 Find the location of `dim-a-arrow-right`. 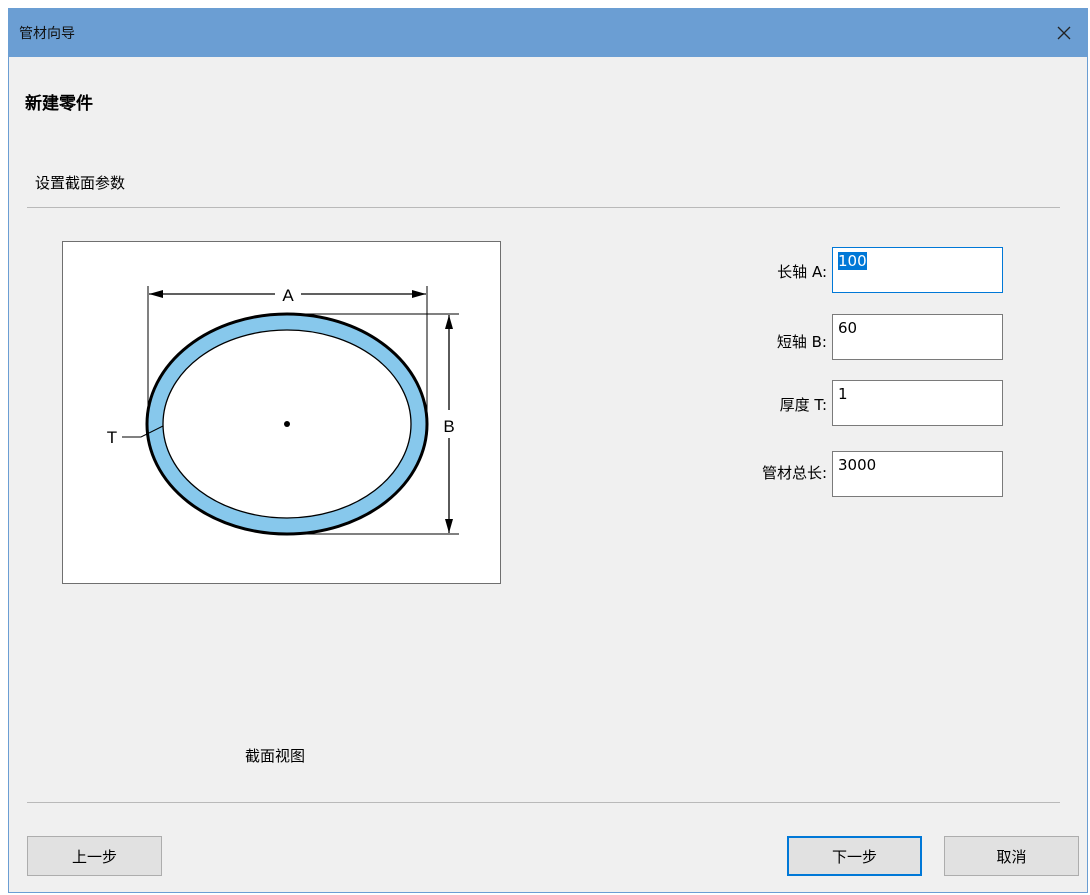

dim-a-arrow-right is located at coordinates (419, 294).